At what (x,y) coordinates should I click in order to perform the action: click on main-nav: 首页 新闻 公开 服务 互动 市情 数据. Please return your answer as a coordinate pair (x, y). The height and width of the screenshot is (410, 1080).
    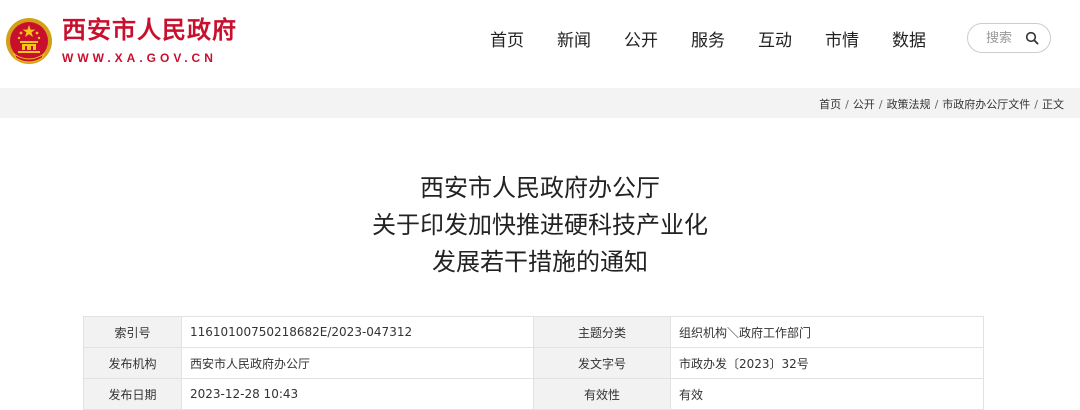
    Looking at the image, I should click on (708, 38).